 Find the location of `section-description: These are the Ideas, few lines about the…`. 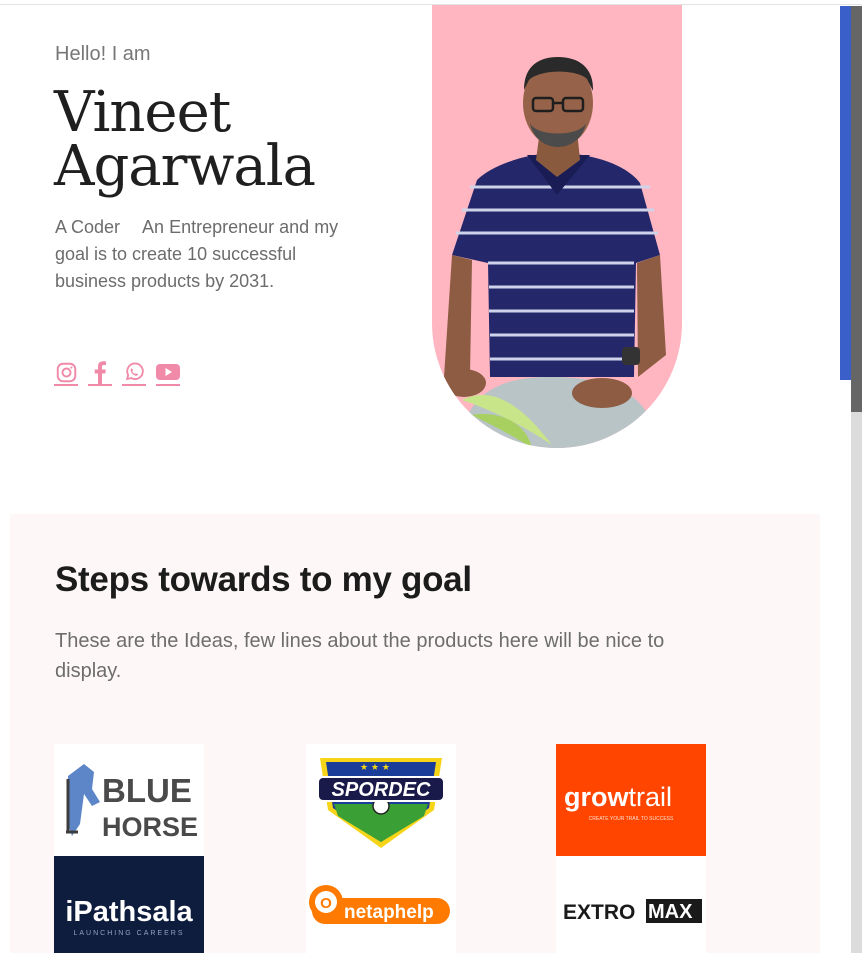

section-description: These are the Ideas, few lines about the… is located at coordinates (360, 656).